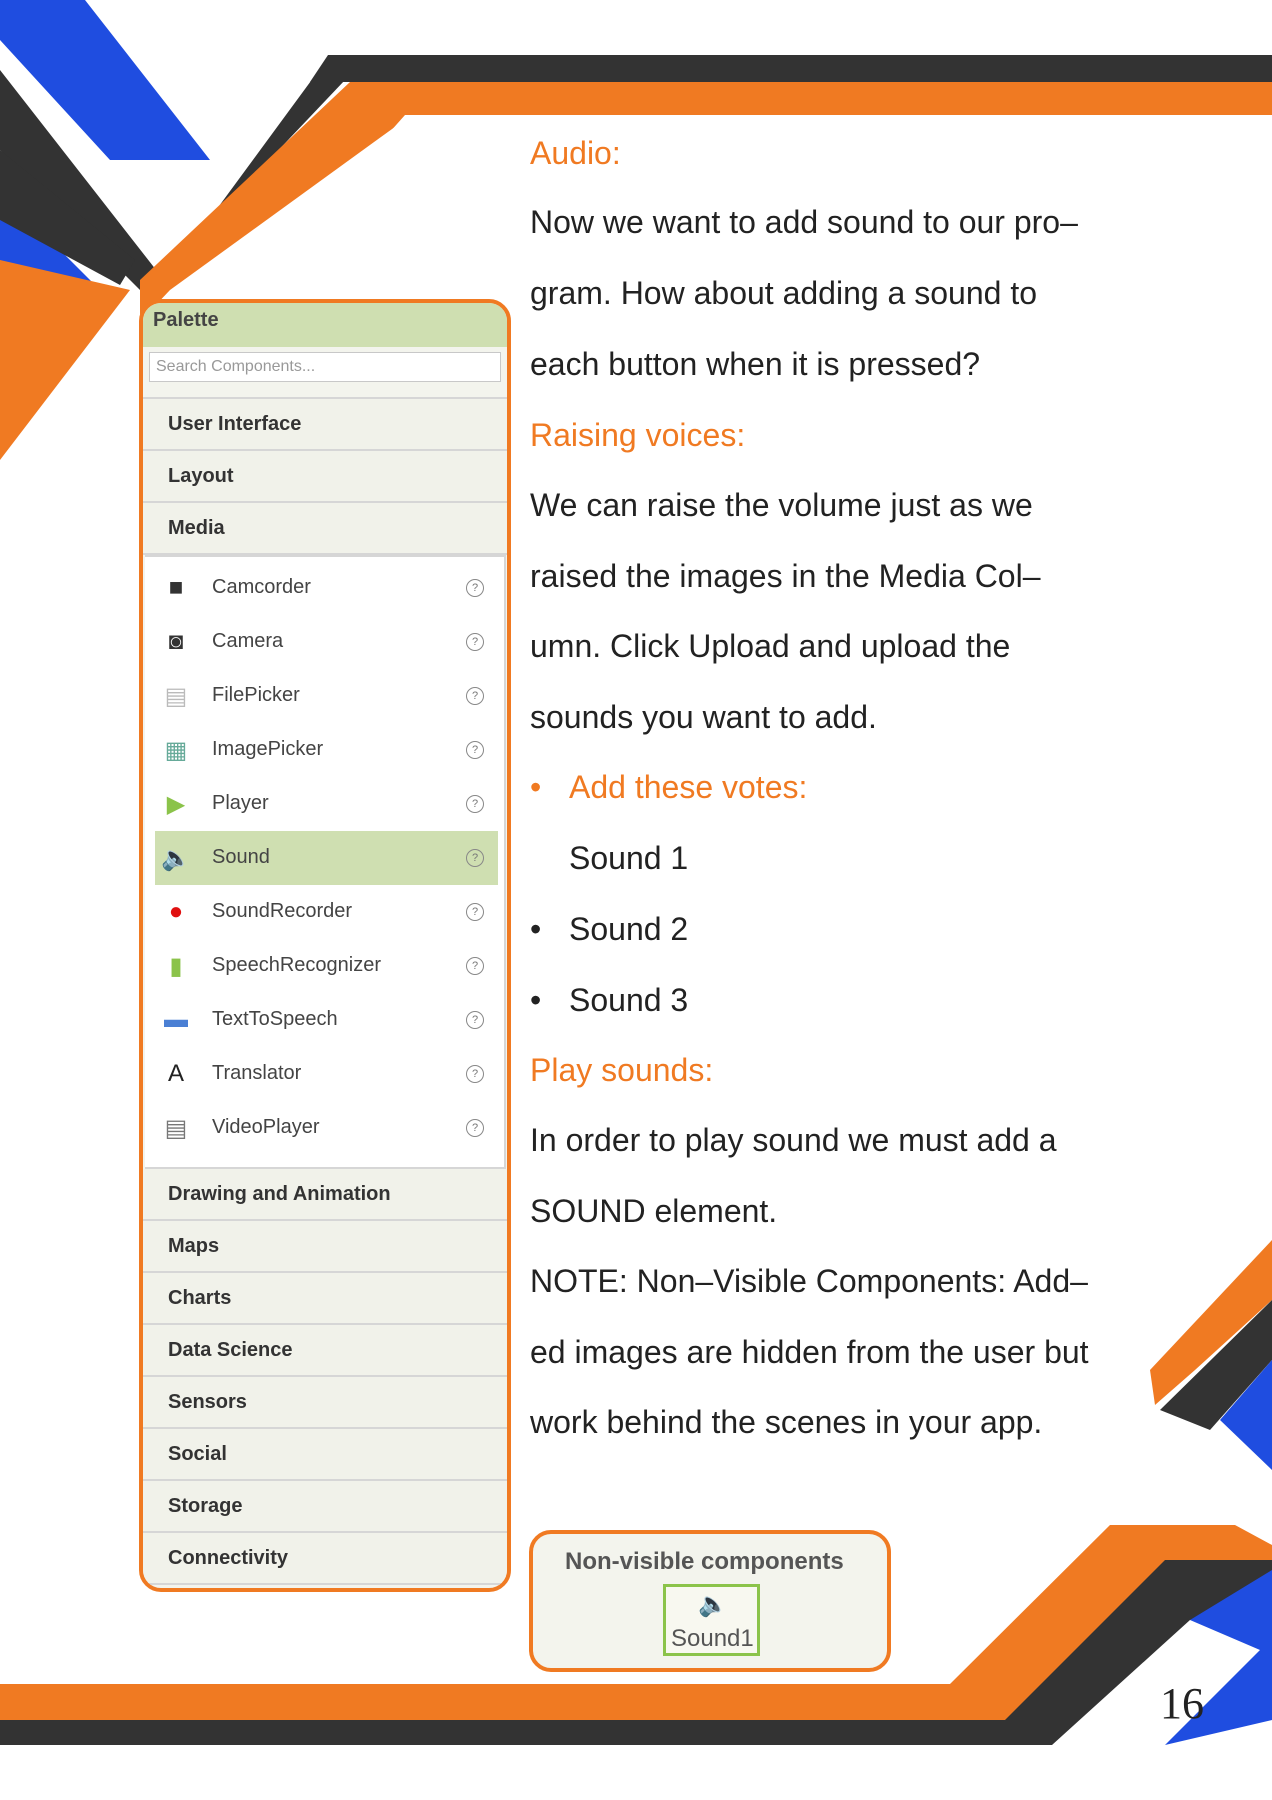  I want to click on sound1-label: Sound1, so click(712, 1638).